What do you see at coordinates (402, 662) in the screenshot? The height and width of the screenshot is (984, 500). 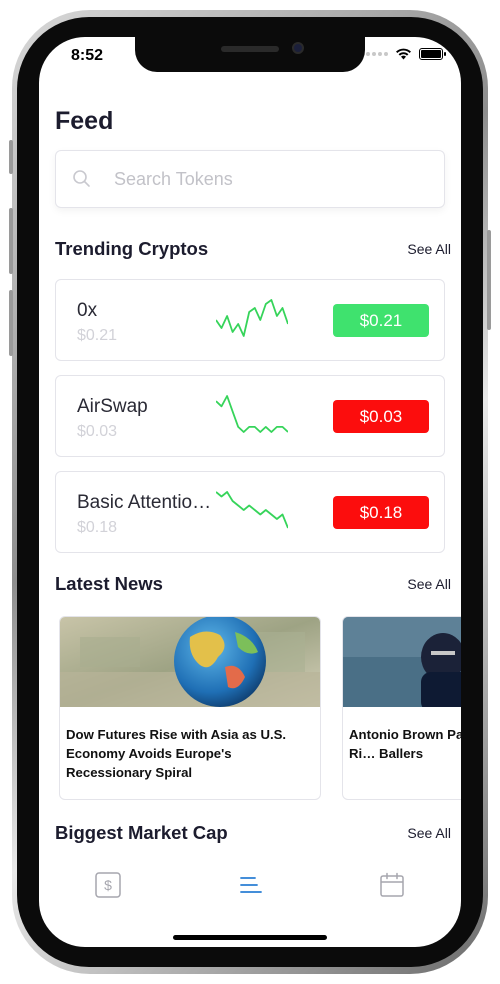 I see `news-image-player` at bounding box center [402, 662].